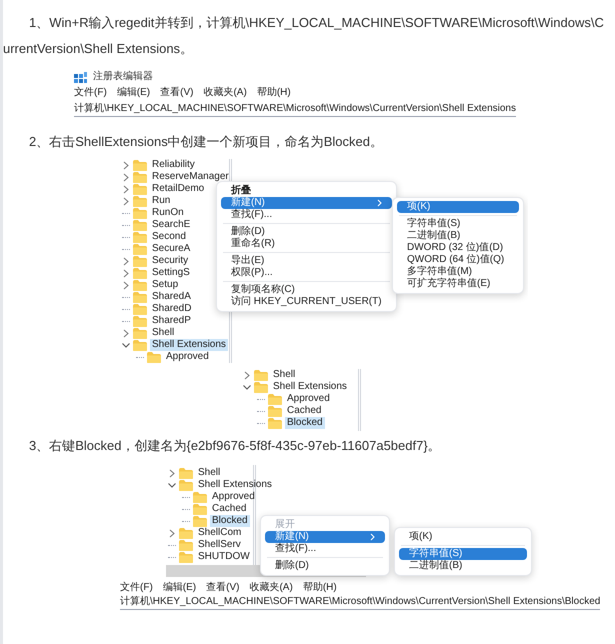 The image size is (615, 644). I want to click on tree-item: Second, so click(169, 237).